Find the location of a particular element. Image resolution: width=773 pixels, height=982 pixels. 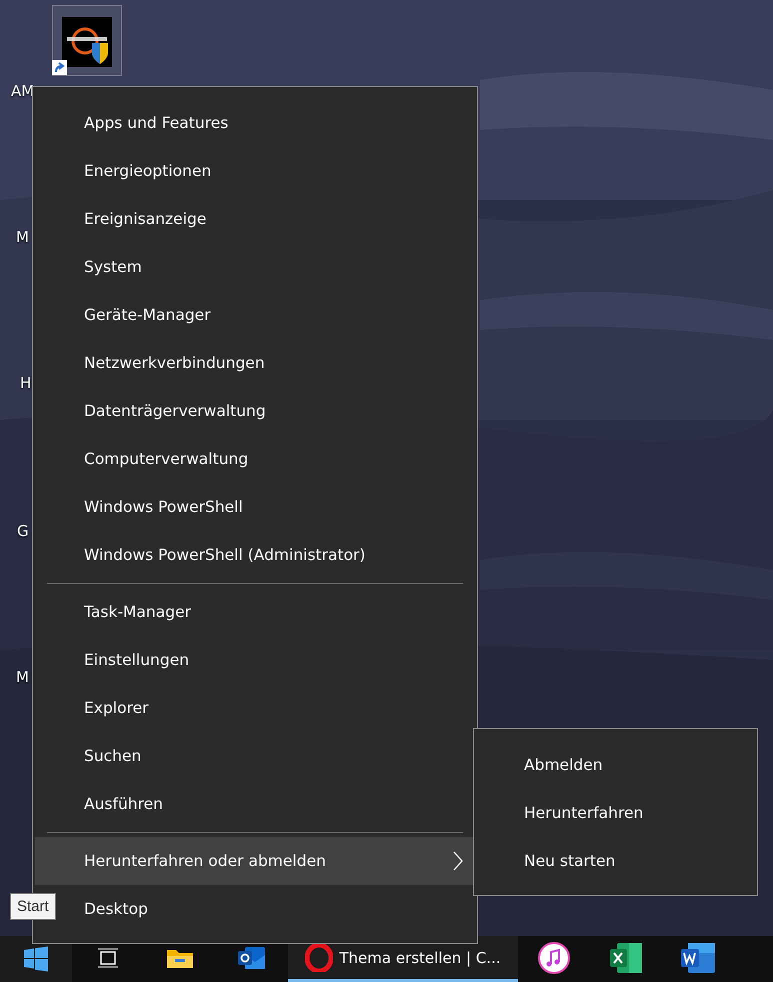

menu-item: Geräte-Manager is located at coordinates (255, 315).